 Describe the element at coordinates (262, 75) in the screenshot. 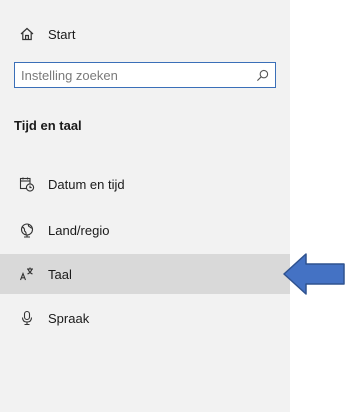

I see `search-icon` at that location.